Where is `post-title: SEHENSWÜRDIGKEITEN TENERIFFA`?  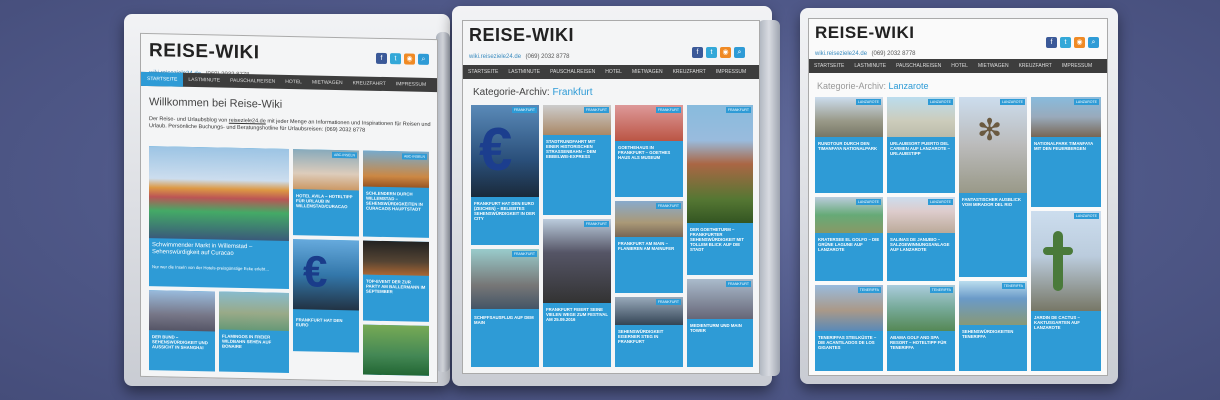
post-title: SEHENSWÜRDIGKEITEN TENERIFFA is located at coordinates (988, 334).